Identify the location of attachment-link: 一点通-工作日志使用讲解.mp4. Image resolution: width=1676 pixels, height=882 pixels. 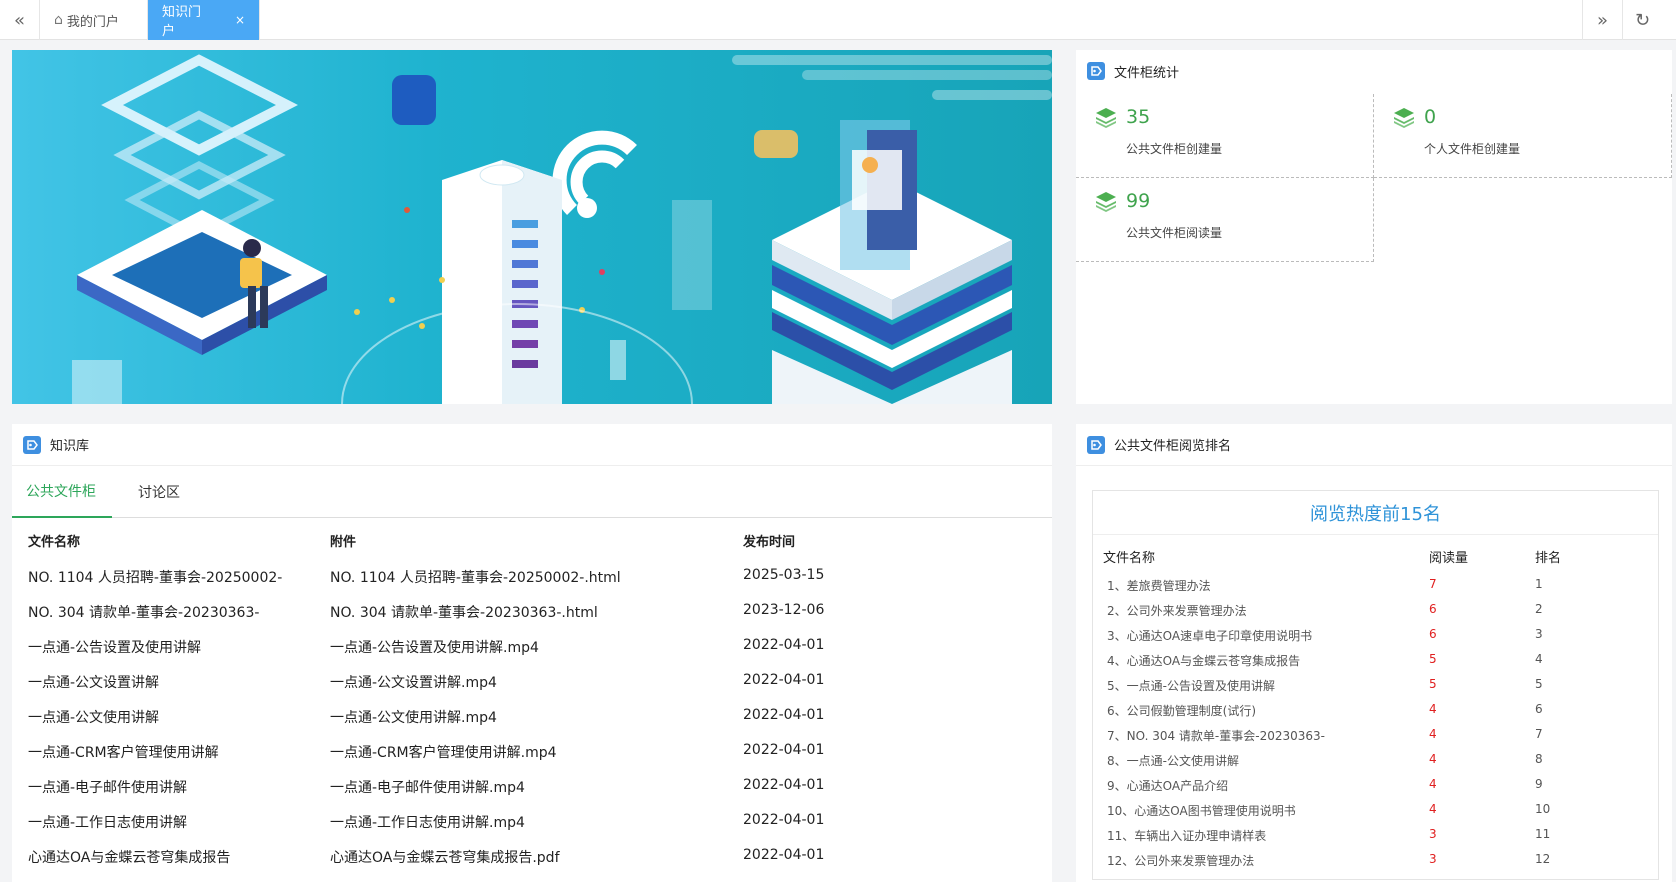
(427, 822).